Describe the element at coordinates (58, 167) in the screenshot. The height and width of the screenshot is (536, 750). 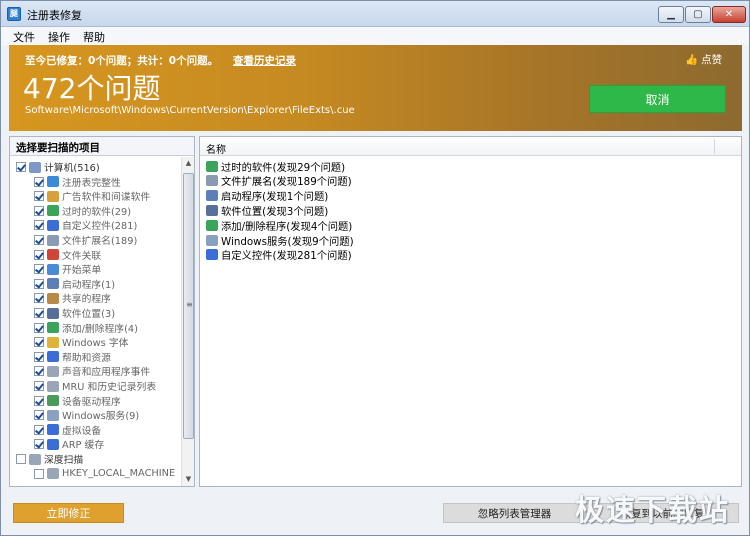
I see `scan-item: 计算机(516)` at that location.